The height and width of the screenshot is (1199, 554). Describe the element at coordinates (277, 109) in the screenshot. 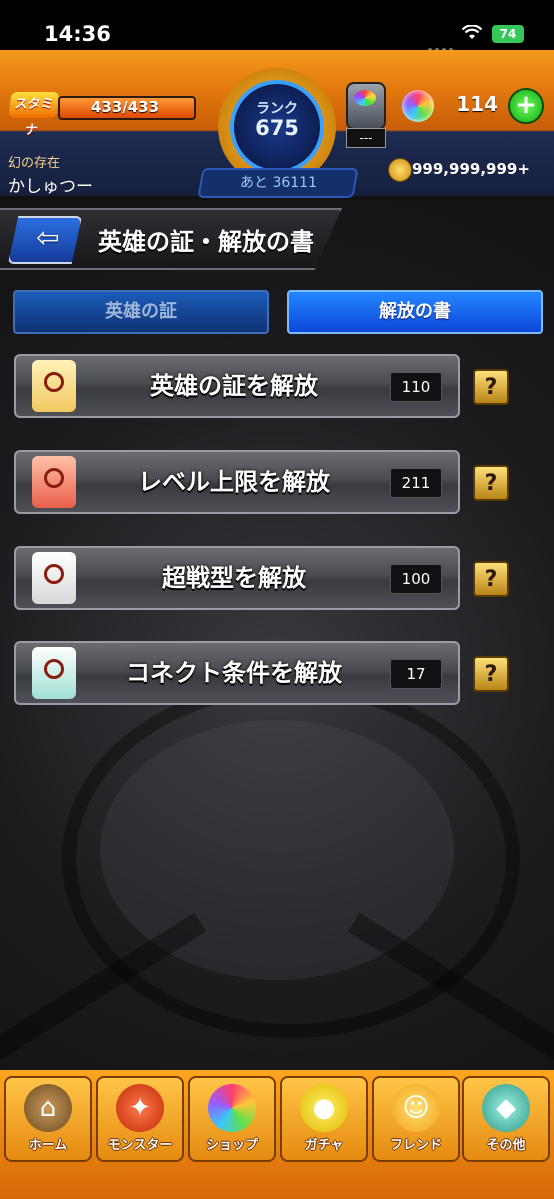

I see `rank-label: ランク` at that location.